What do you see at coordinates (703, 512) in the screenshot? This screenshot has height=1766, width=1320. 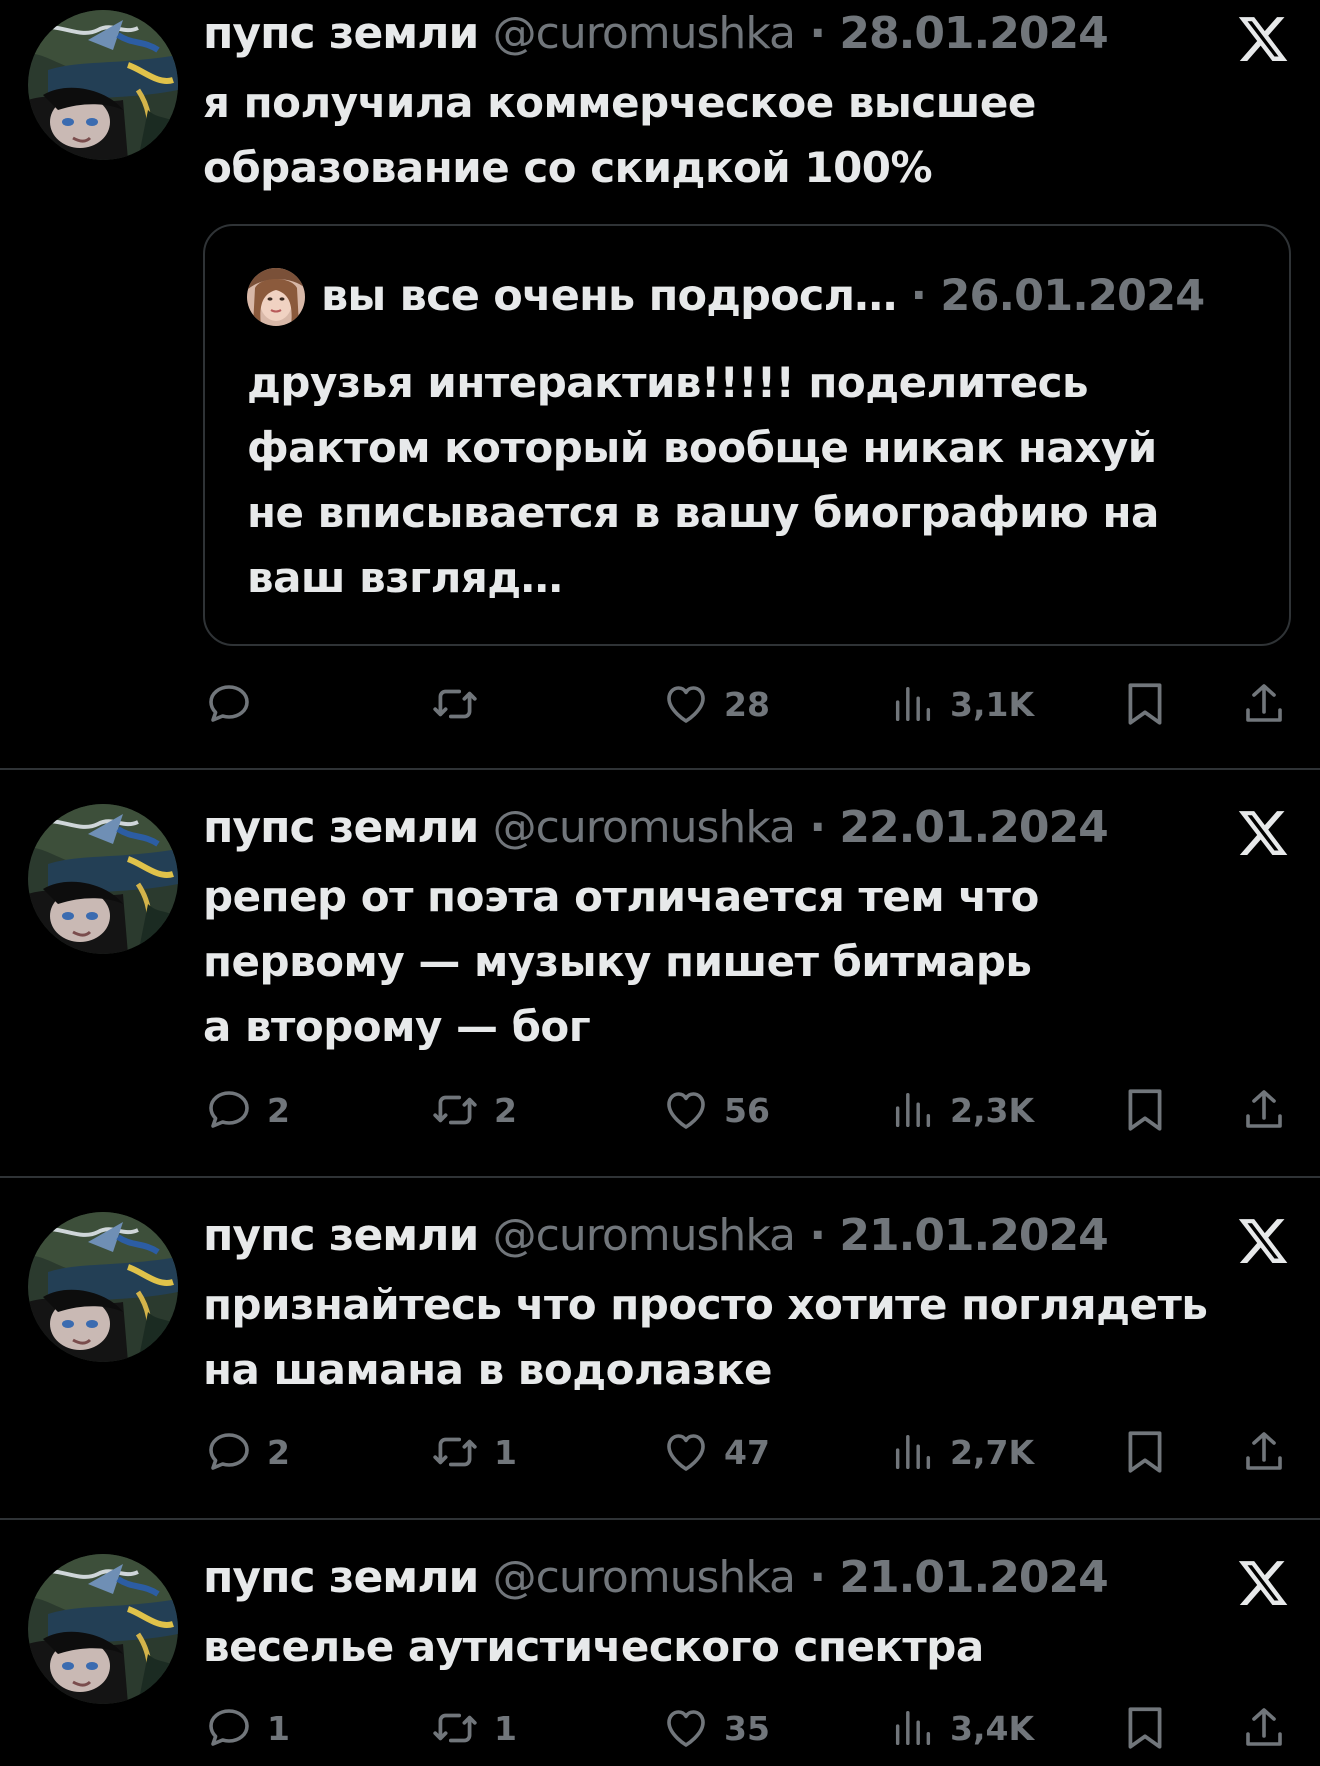 I see `quoted-text-line: не вписывается в вашу биографию на` at bounding box center [703, 512].